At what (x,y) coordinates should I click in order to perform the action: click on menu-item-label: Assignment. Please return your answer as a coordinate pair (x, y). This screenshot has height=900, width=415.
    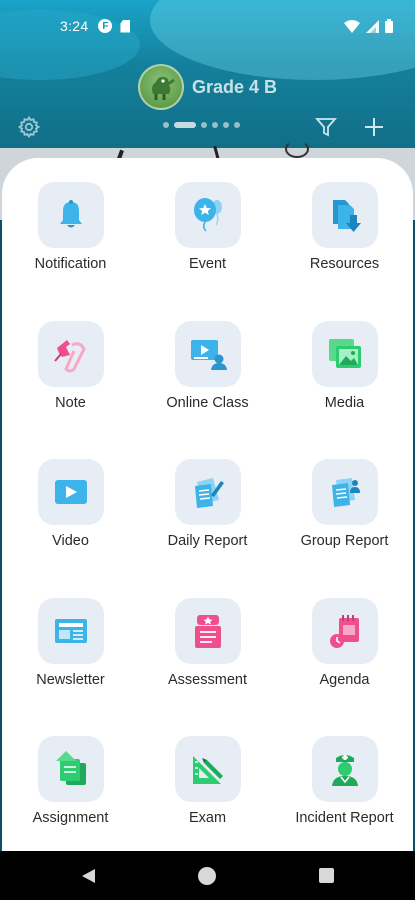
    Looking at the image, I should click on (70, 818).